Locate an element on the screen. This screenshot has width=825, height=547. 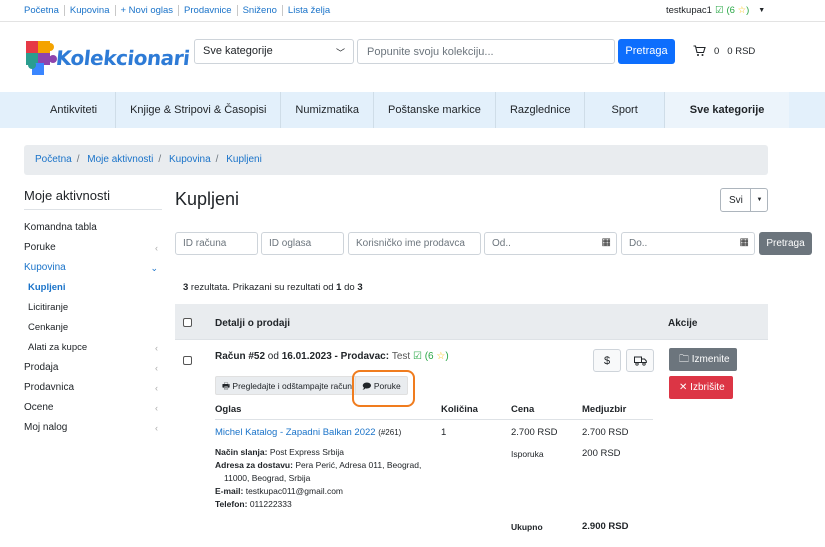
total-label: Ukupno is located at coordinates (527, 527).